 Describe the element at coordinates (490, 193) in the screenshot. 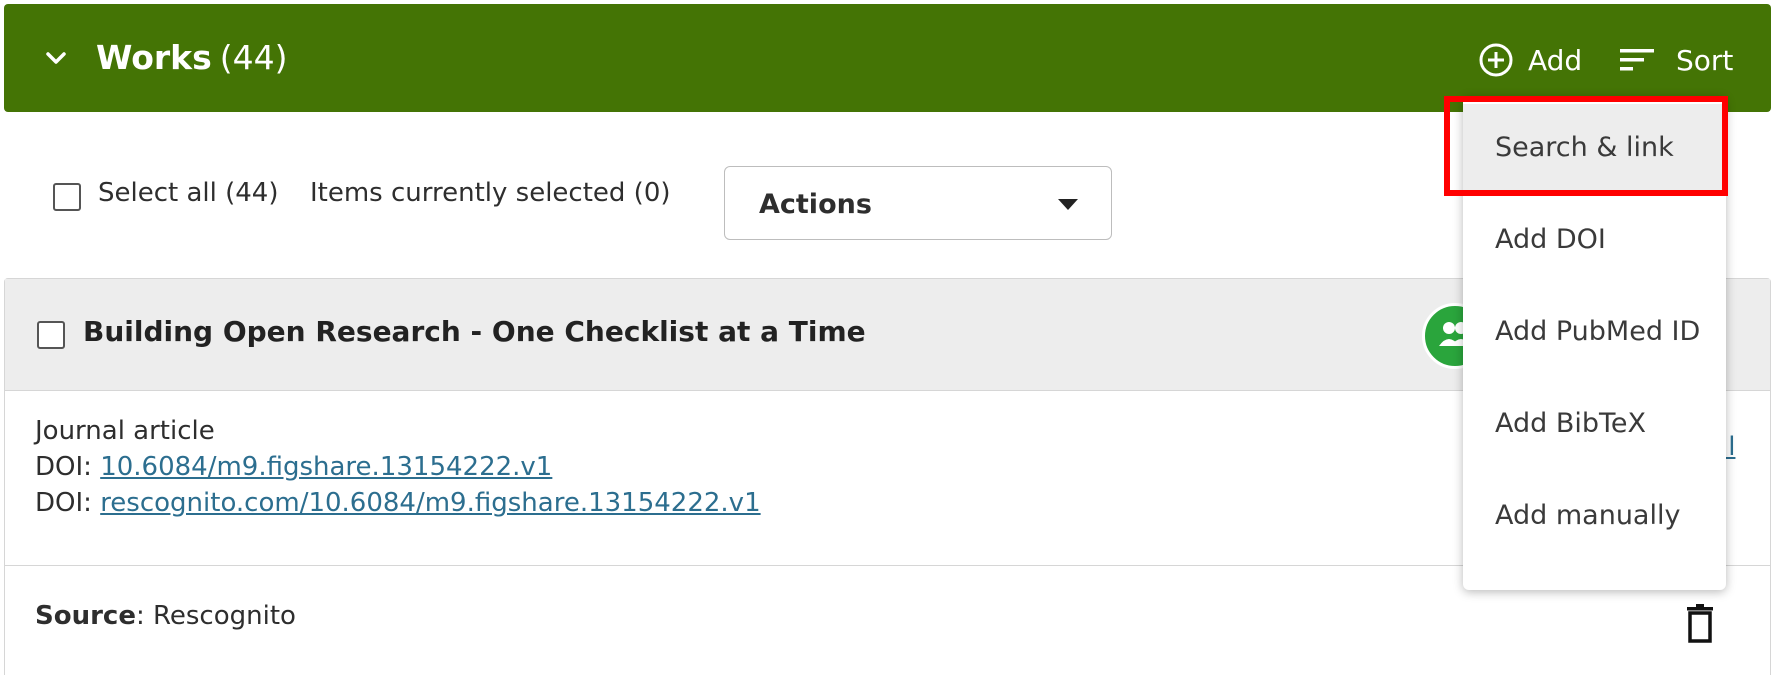

I see `items-selected-label: Items currently selected (0)` at that location.